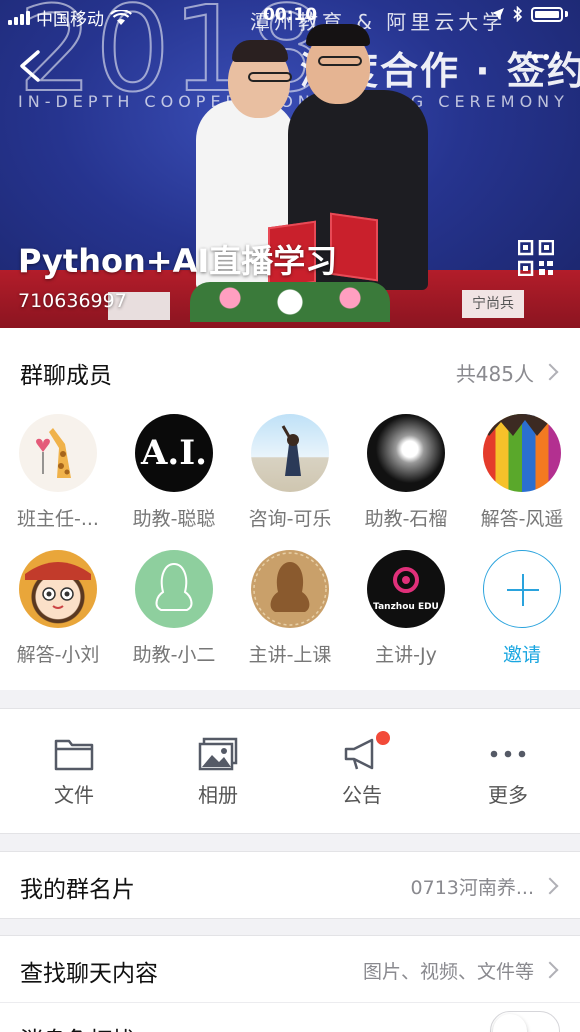 The image size is (580, 1032). Describe the element at coordinates (218, 772) in the screenshot. I see `album-button: 相册` at that location.